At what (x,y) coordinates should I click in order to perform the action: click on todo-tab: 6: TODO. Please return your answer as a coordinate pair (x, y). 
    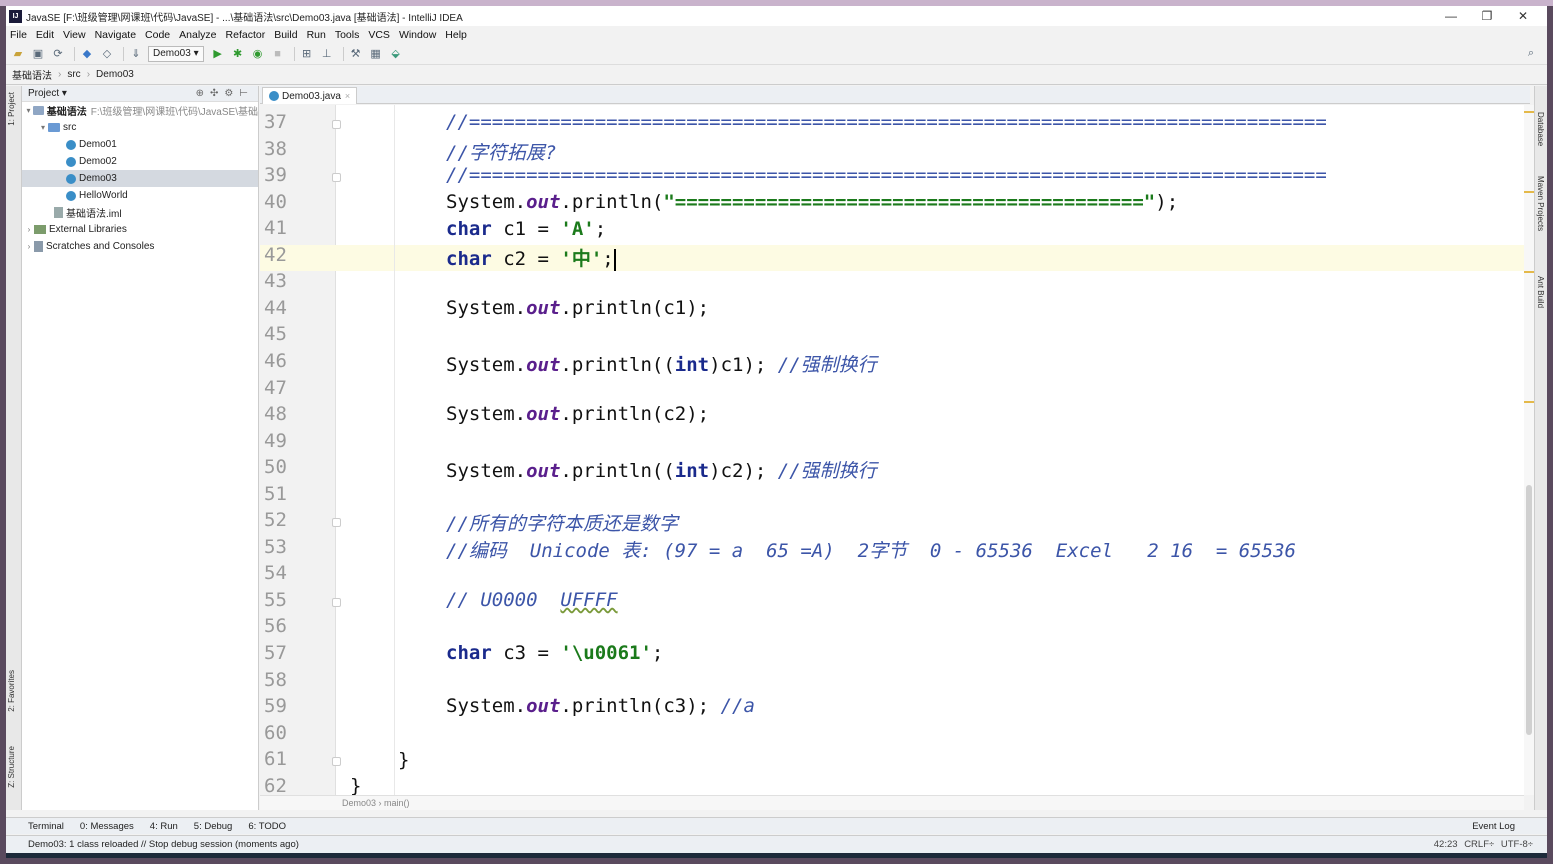
    Looking at the image, I should click on (267, 826).